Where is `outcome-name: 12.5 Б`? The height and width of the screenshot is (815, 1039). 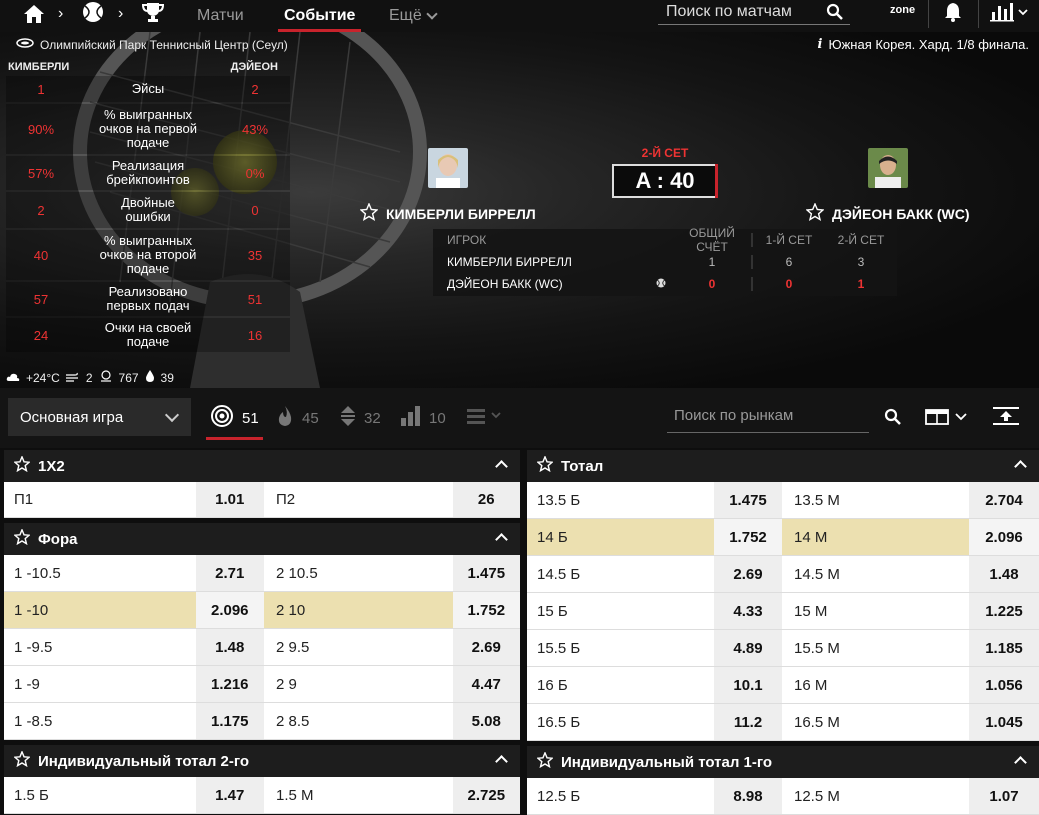 outcome-name: 12.5 Б is located at coordinates (620, 796).